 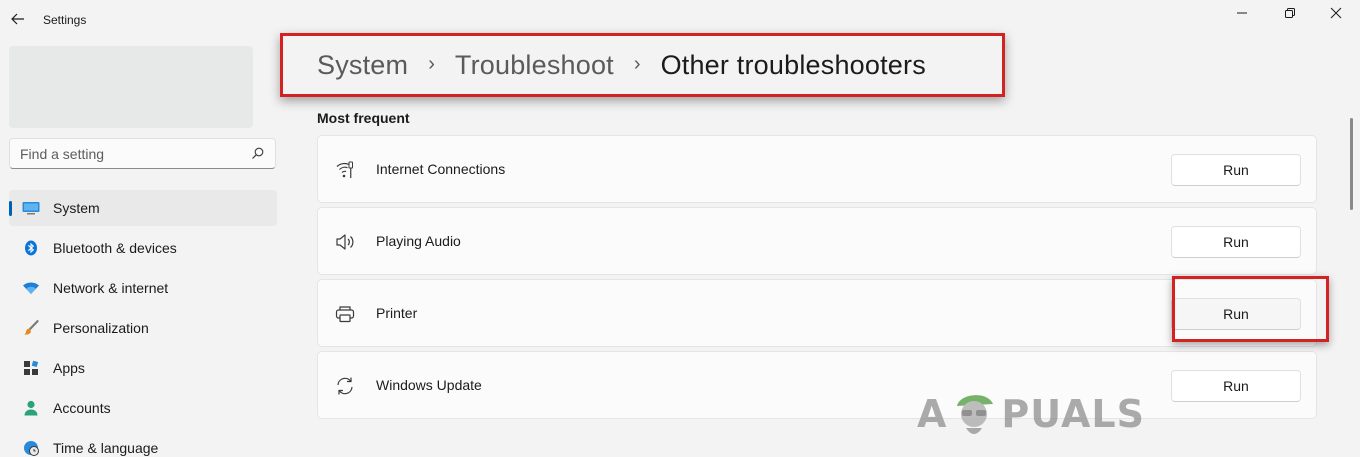 I want to click on search-input, so click(x=134, y=153).